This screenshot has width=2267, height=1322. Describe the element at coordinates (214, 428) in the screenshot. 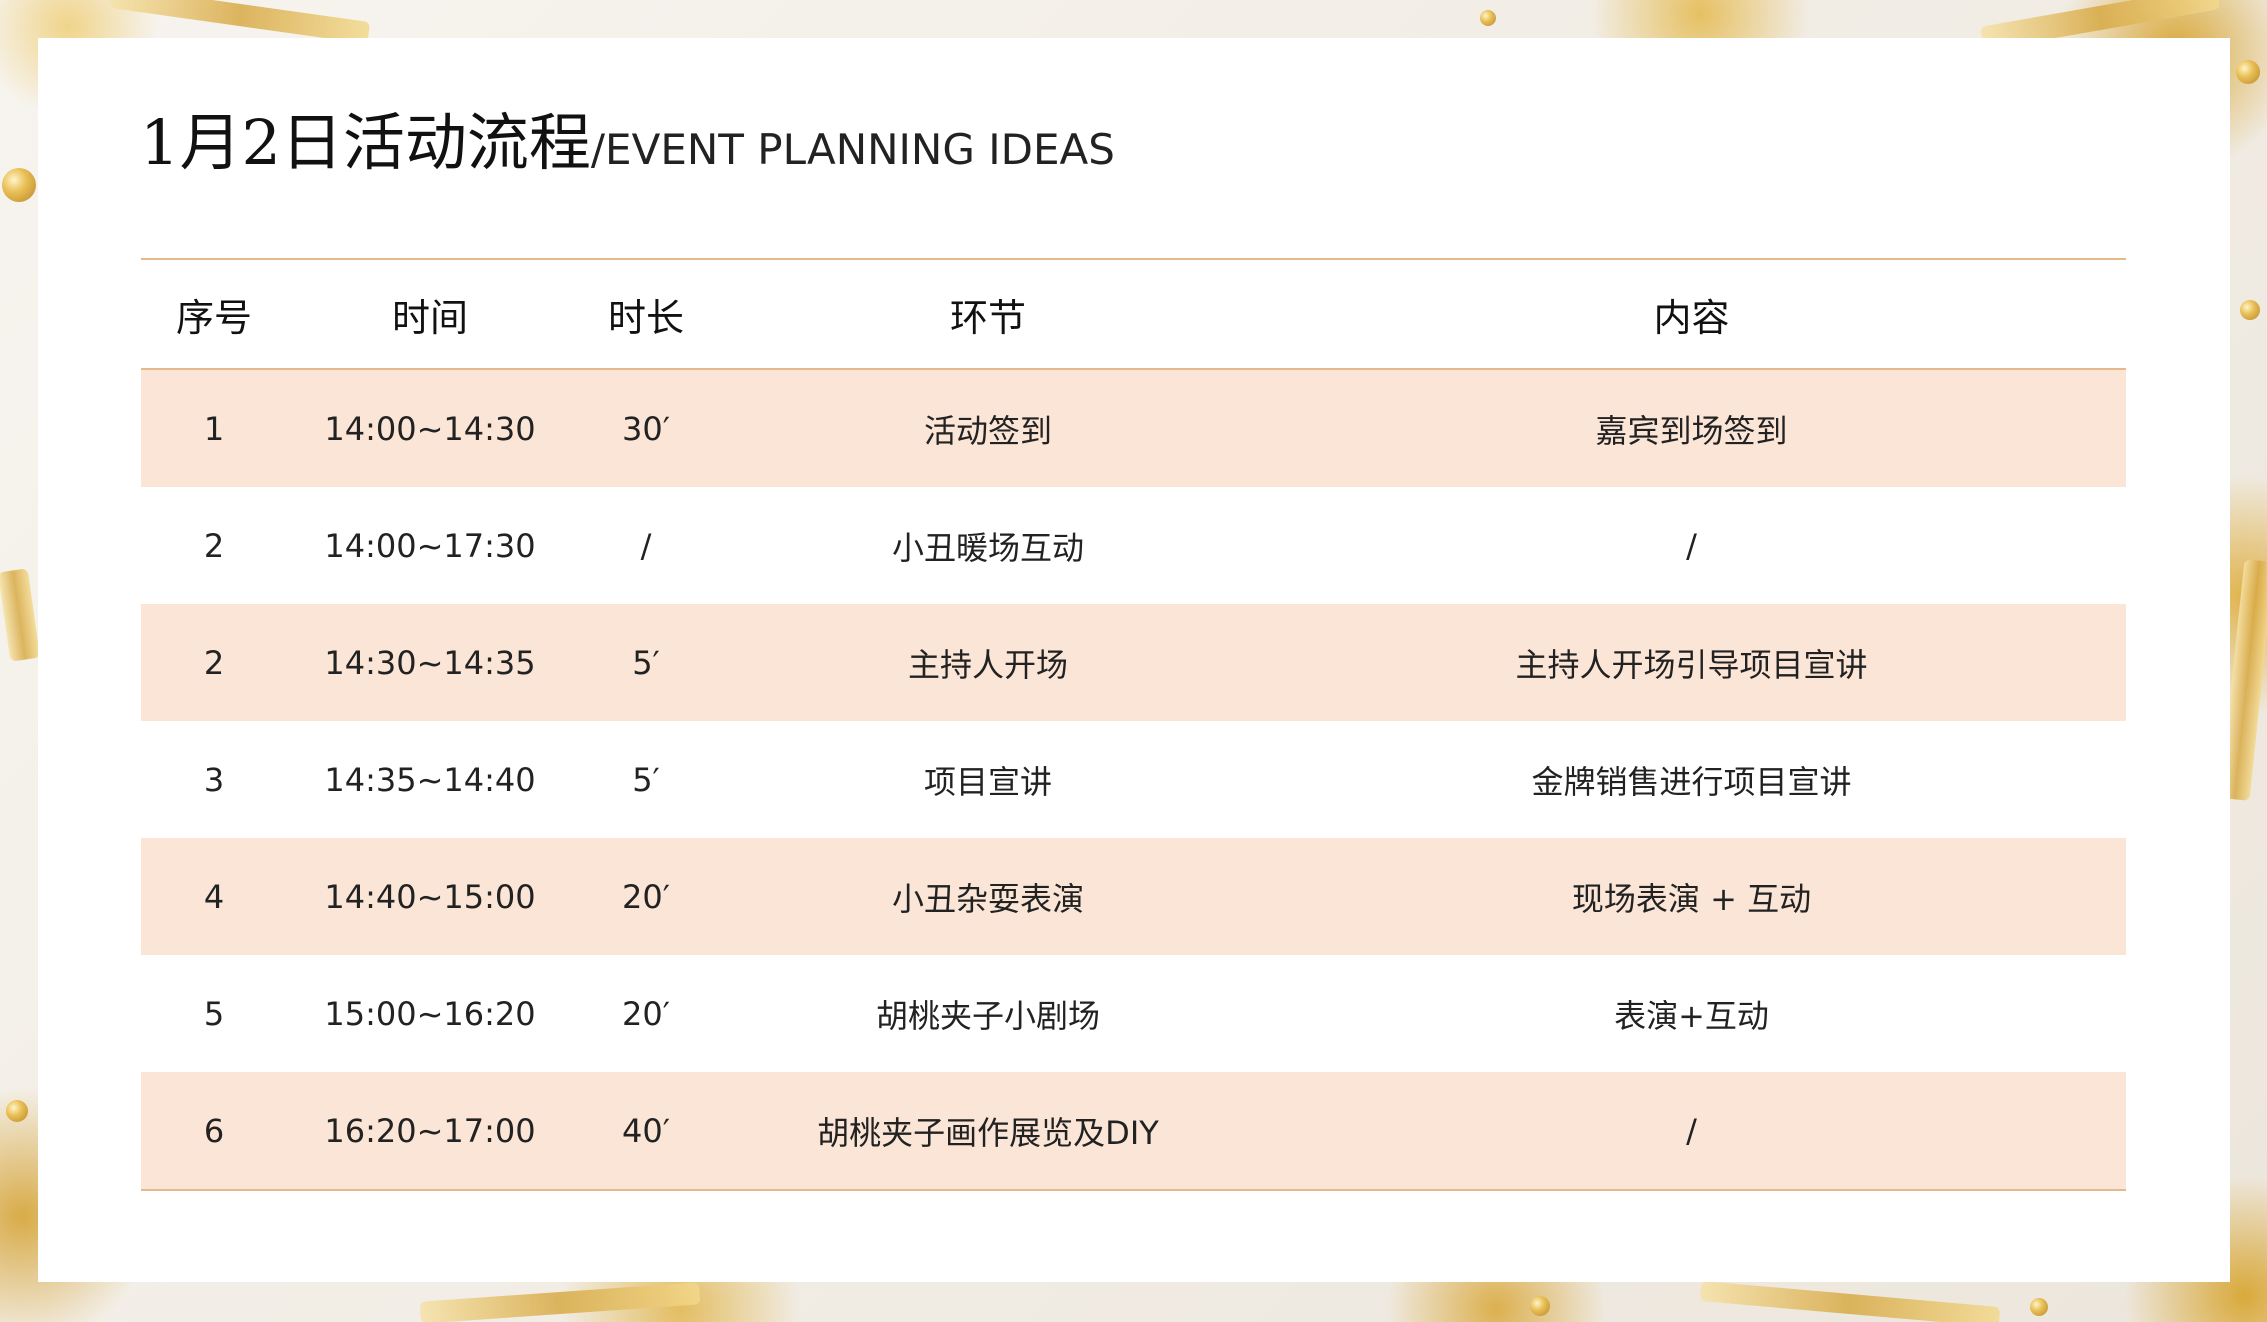

I see `cell-index: 1` at that location.